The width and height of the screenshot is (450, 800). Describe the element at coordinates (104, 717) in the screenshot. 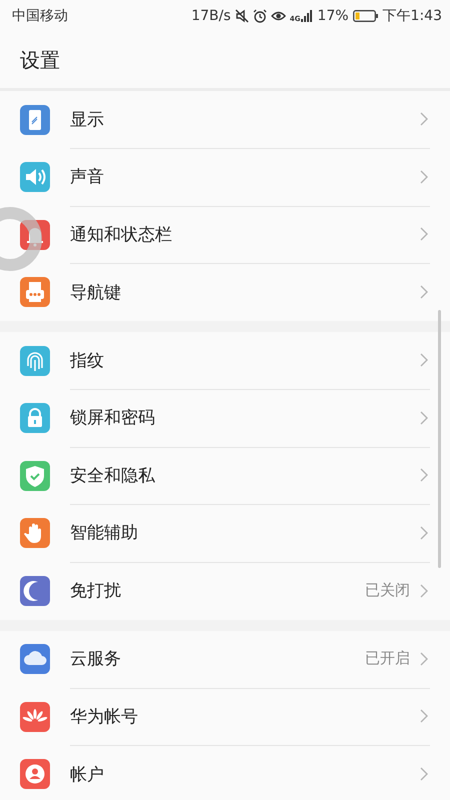

I see `row-label: 华为帐号` at that location.